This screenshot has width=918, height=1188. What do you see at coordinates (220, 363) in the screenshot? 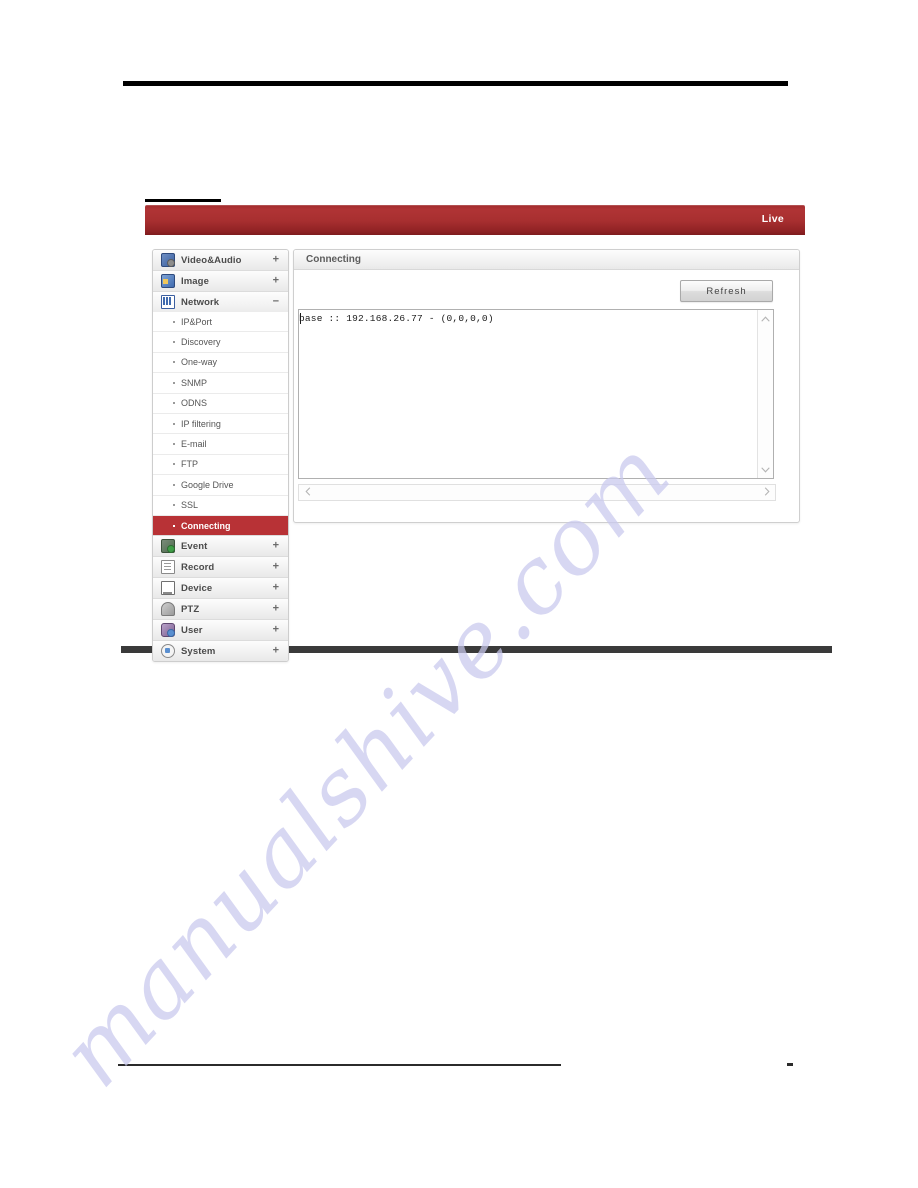
I see `sidebar-item-one-way: One-way` at bounding box center [220, 363].